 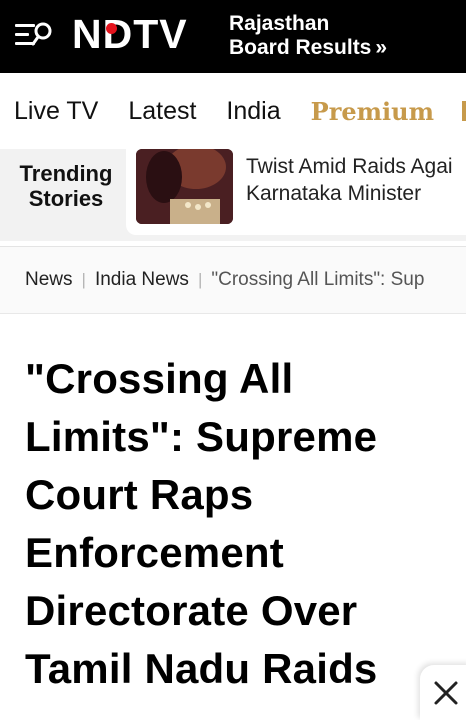 I want to click on trending-story-title-line2: Karnataka Minister, so click(x=334, y=193).